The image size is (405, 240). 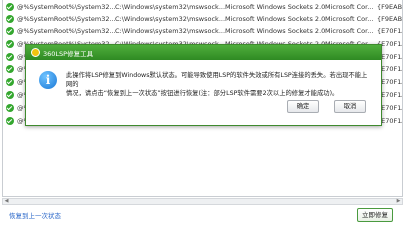 I want to click on horizontal-scrollbar: ◀ ▶, so click(x=202, y=201).